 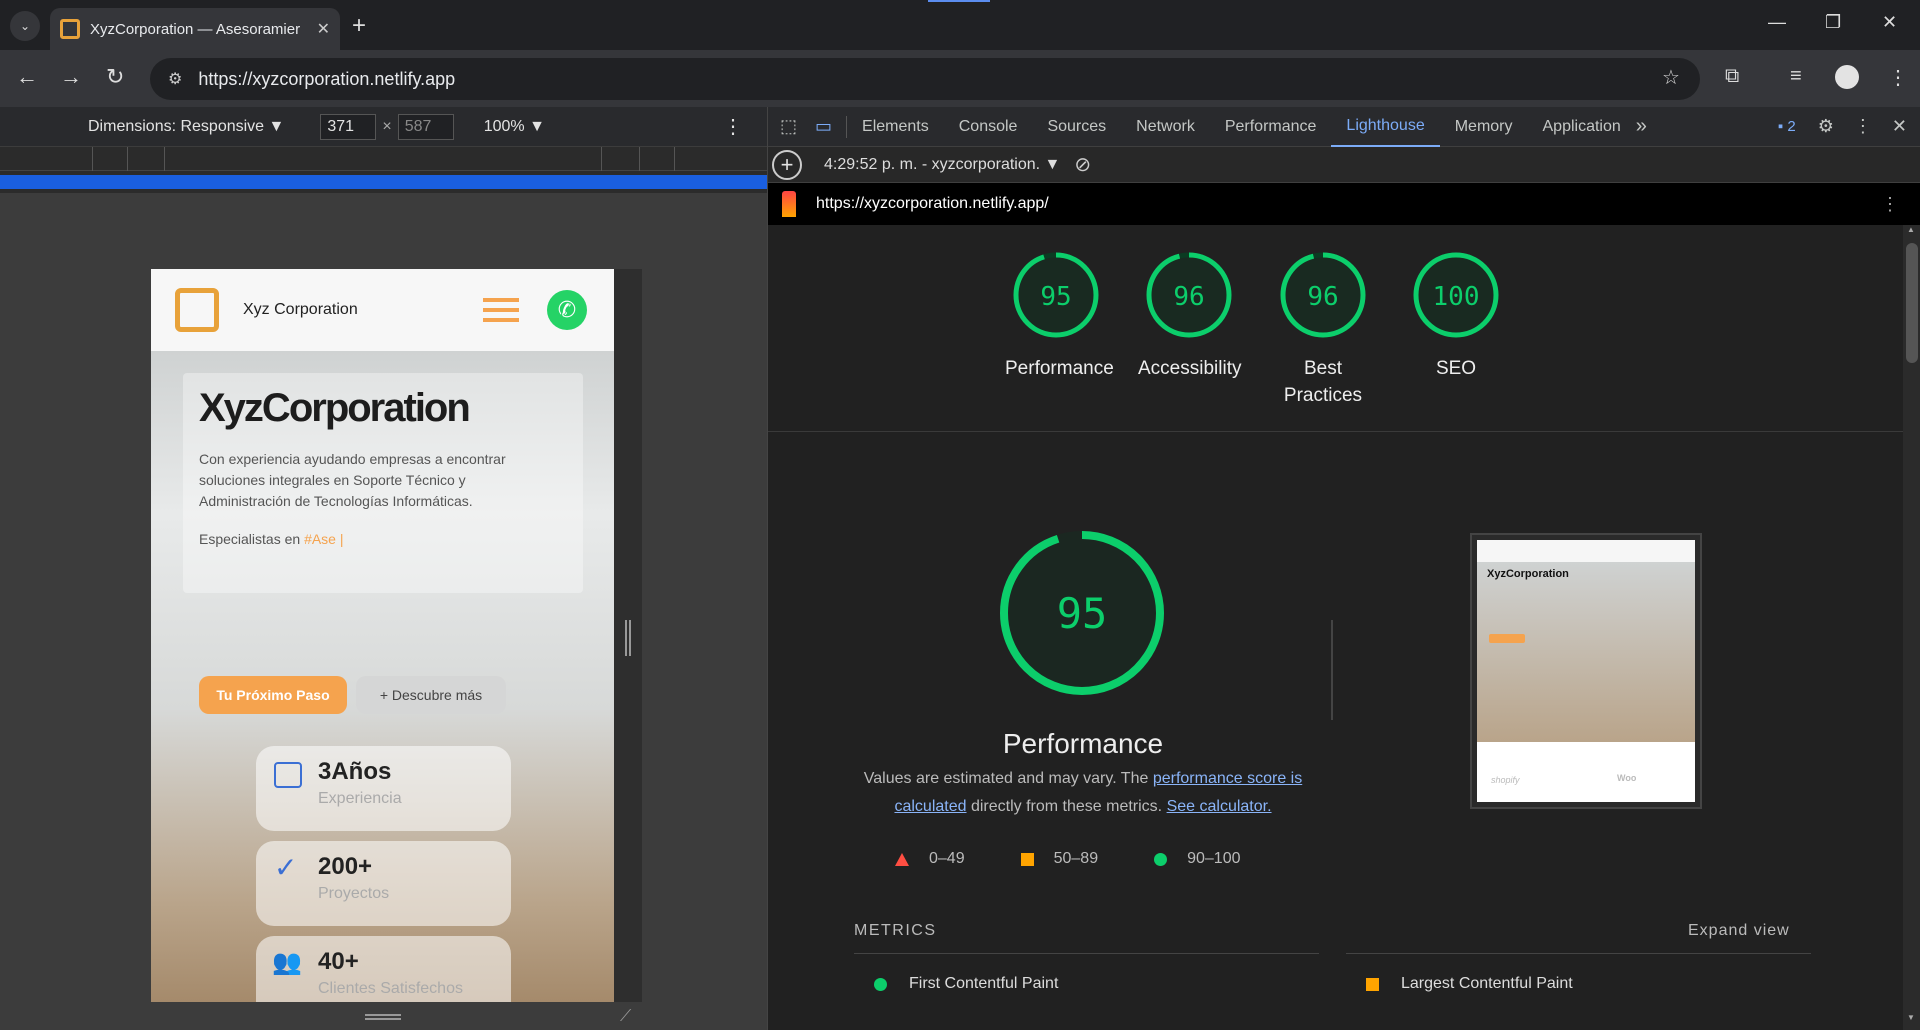 What do you see at coordinates (789, 204) in the screenshot?
I see `lighthouse-logo-icon` at bounding box center [789, 204].